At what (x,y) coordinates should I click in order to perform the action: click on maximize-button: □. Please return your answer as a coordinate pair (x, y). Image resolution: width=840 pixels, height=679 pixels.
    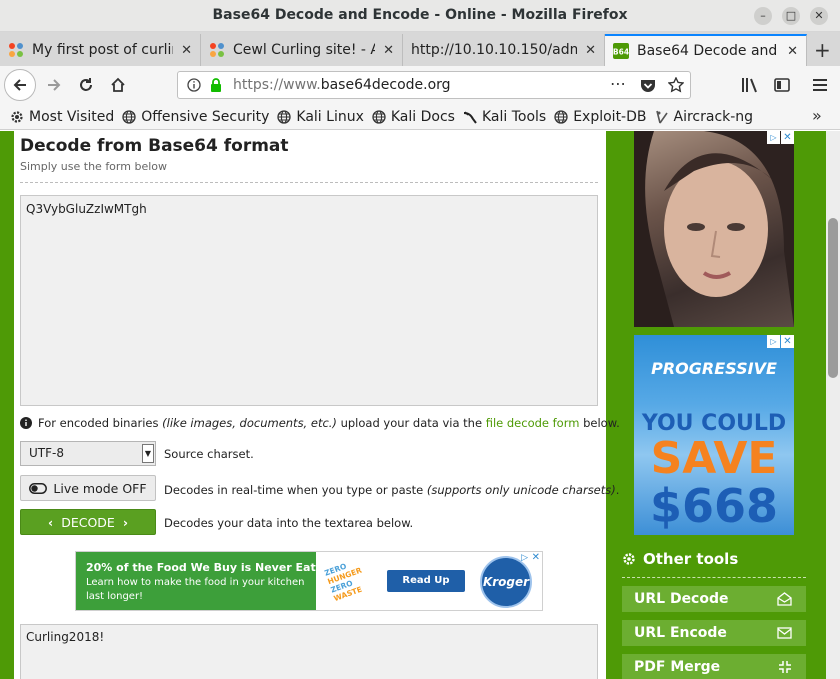
    Looking at the image, I should click on (791, 16).